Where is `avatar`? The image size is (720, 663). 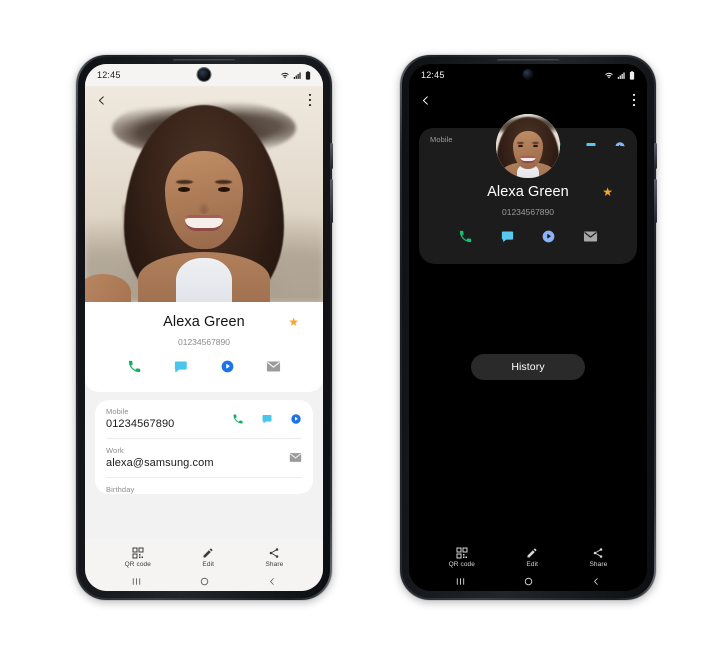 avatar is located at coordinates (528, 146).